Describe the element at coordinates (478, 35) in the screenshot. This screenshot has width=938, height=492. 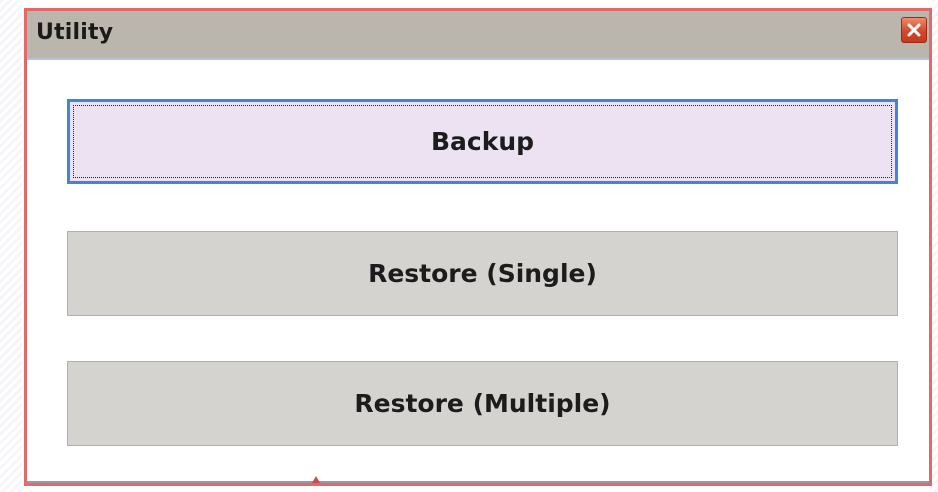
I see `title-bar: Utility` at that location.